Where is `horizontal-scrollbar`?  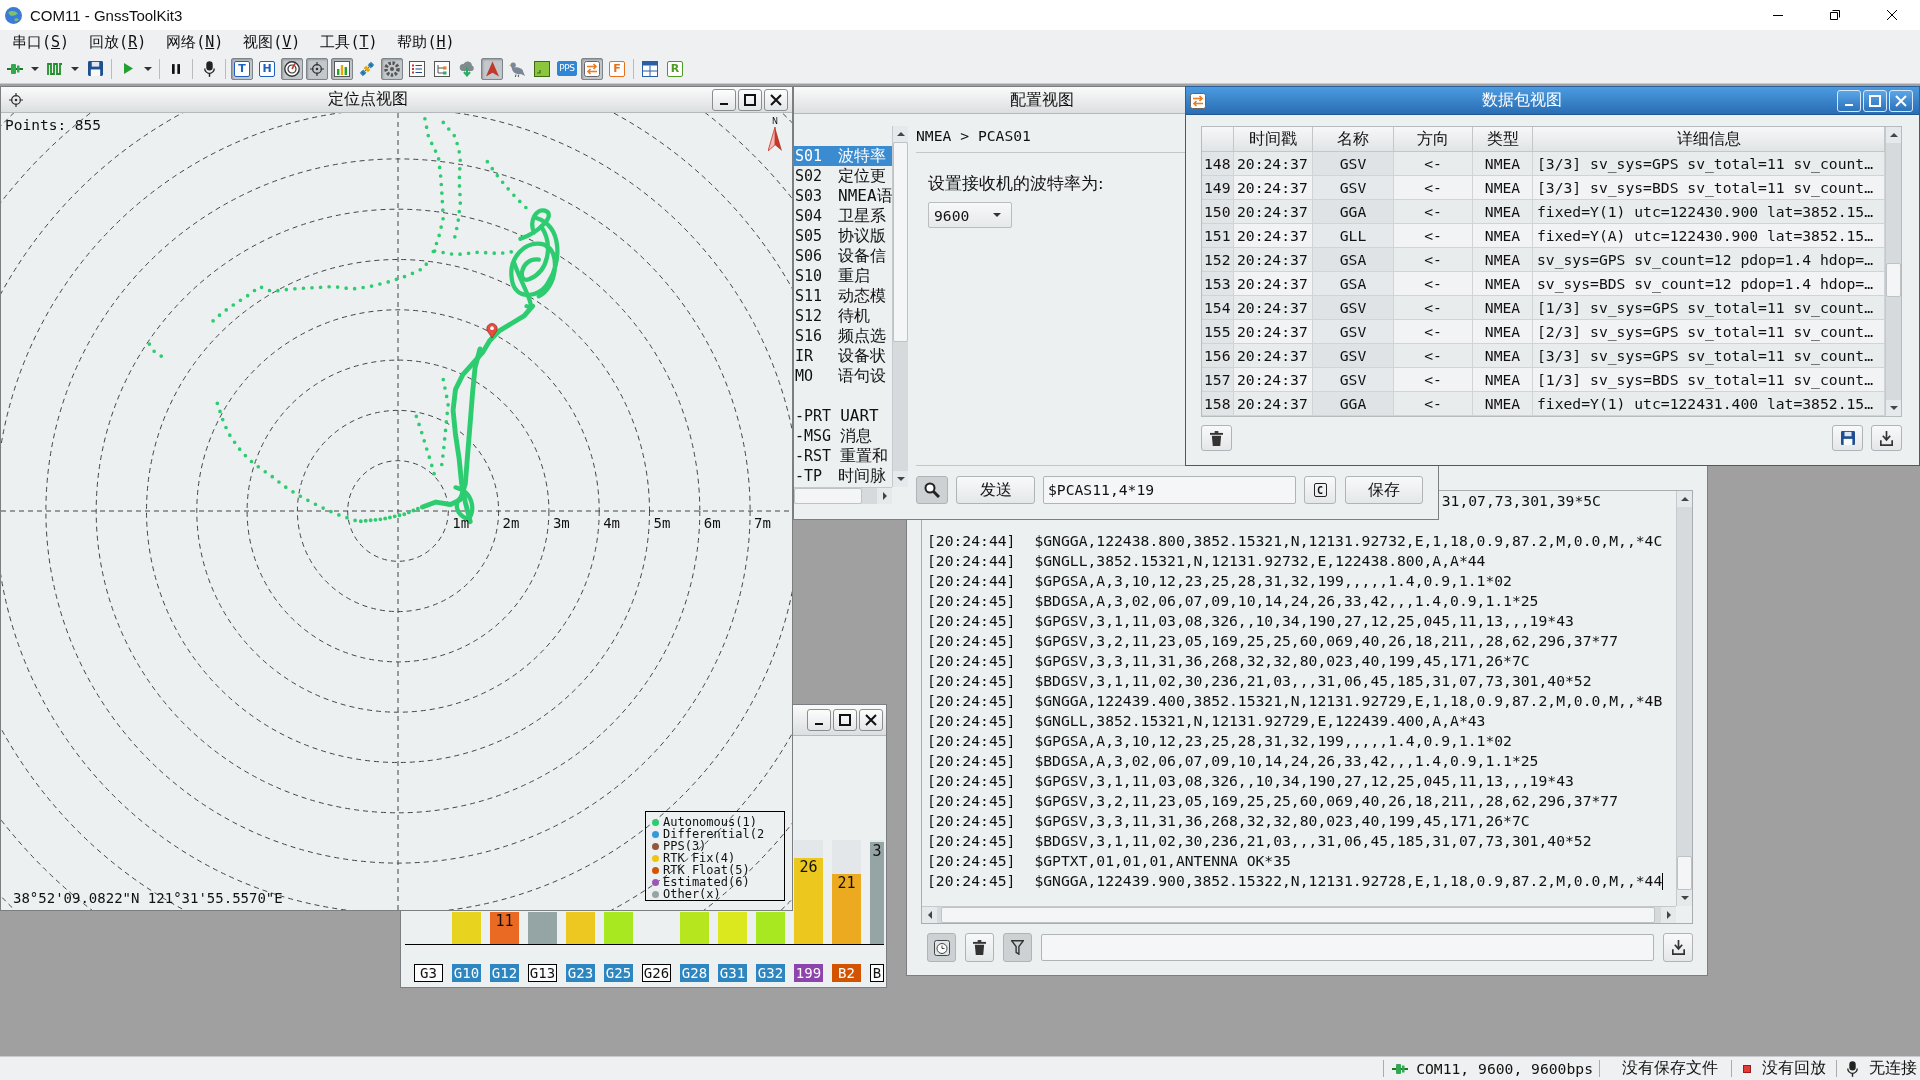 horizontal-scrollbar is located at coordinates (843, 495).